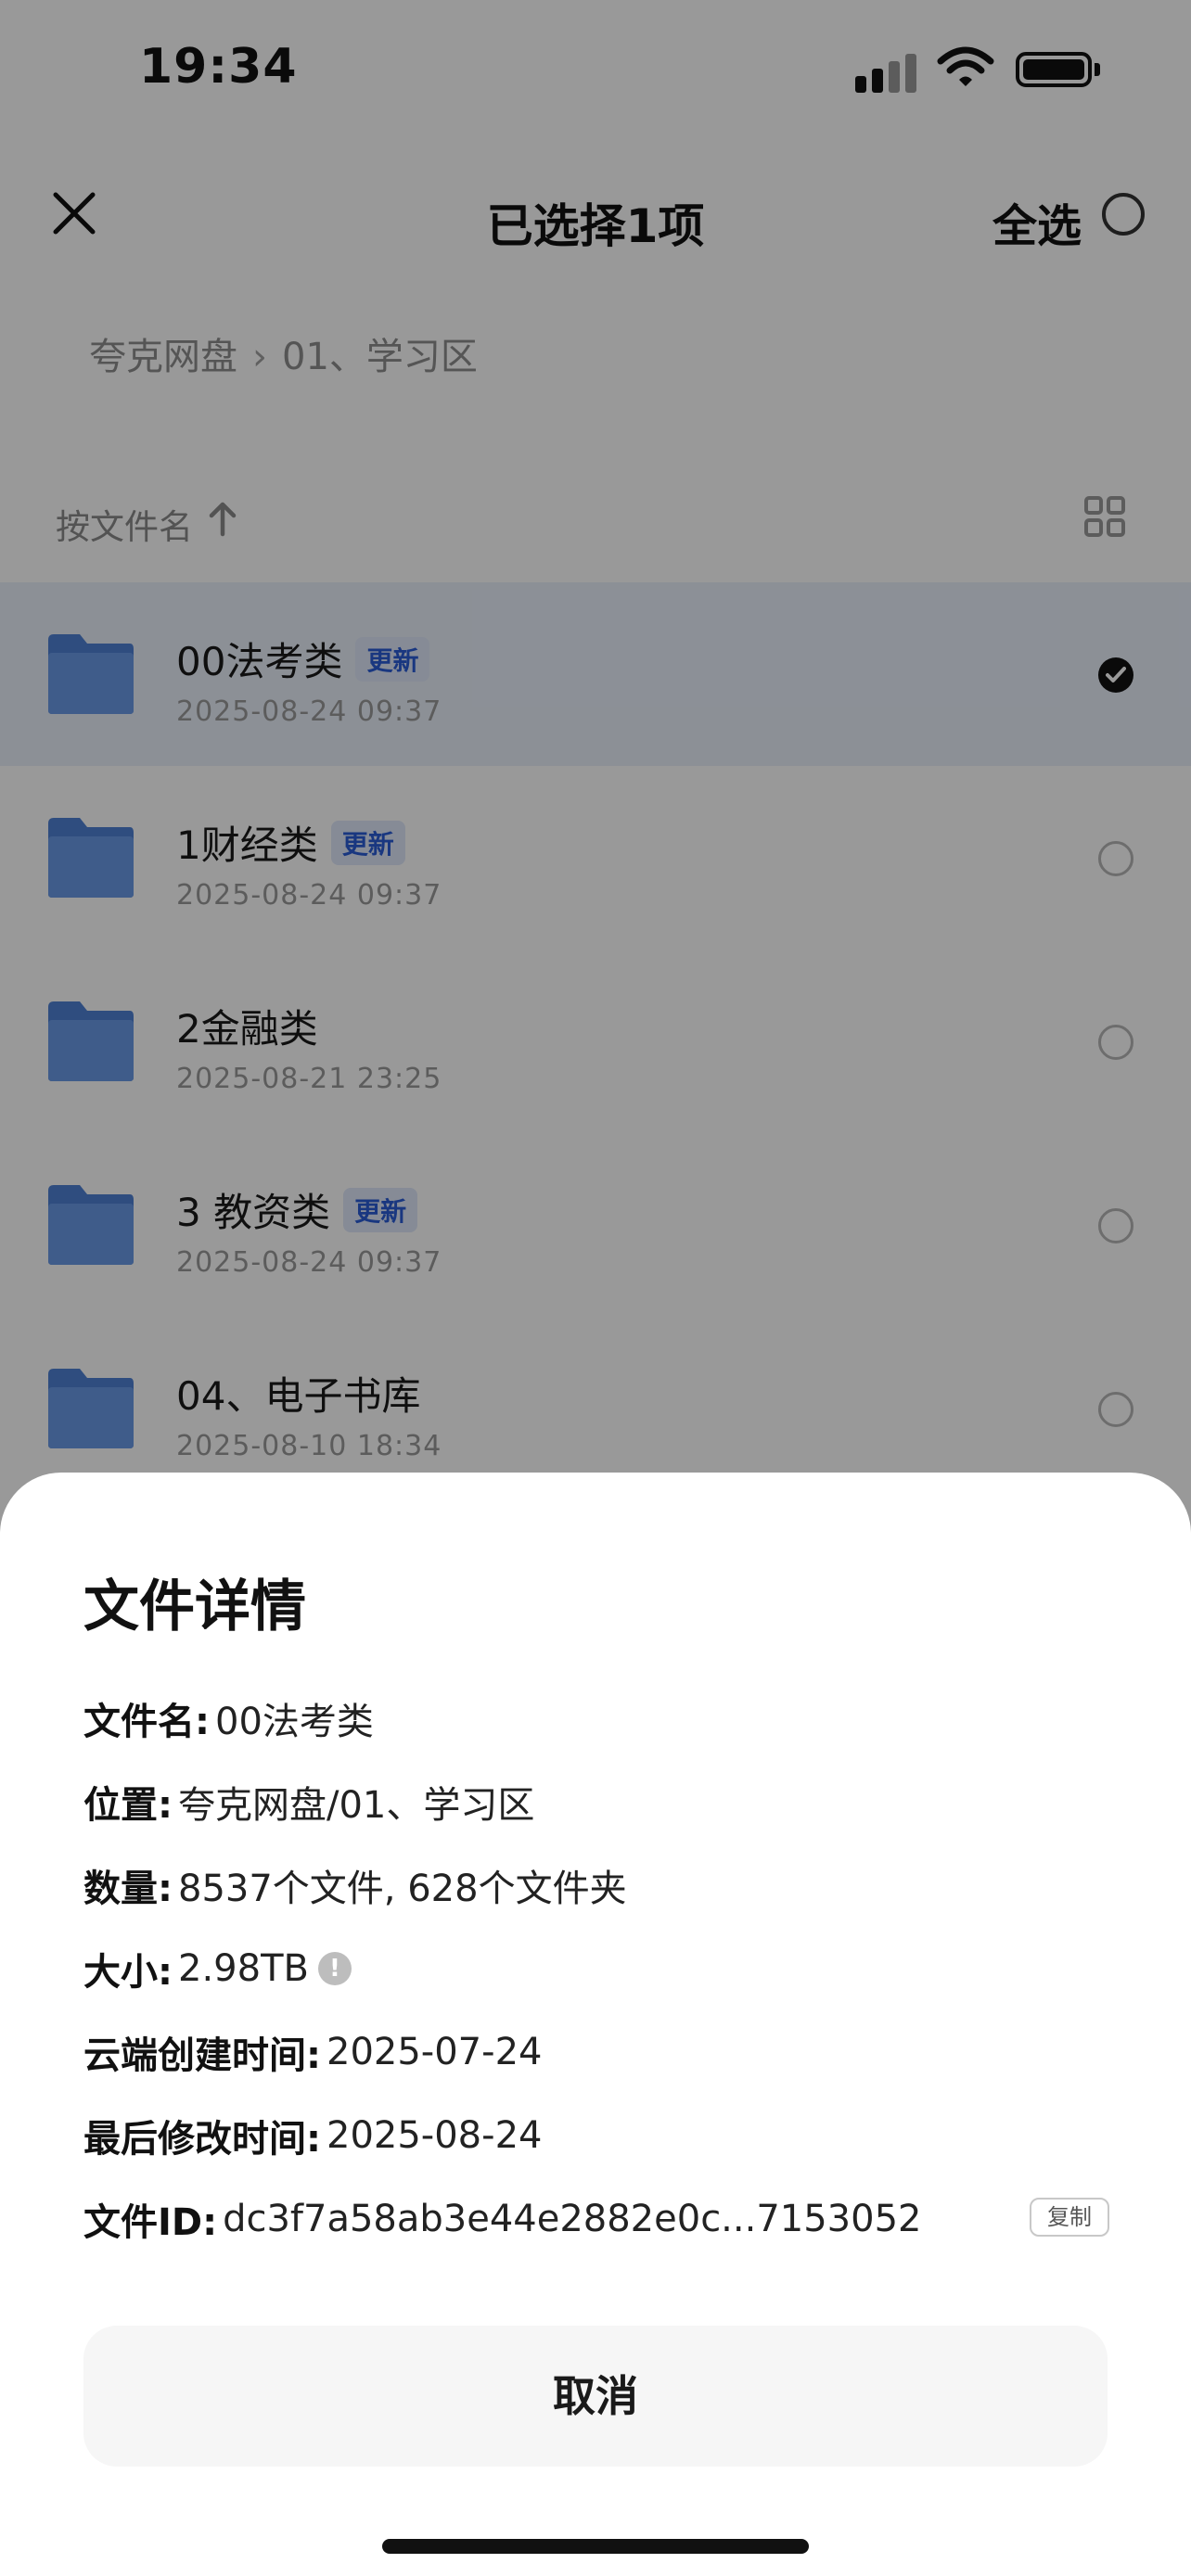 The height and width of the screenshot is (2576, 1191). Describe the element at coordinates (151, 2222) in the screenshot. I see `detail-key: 文件ID:` at that location.